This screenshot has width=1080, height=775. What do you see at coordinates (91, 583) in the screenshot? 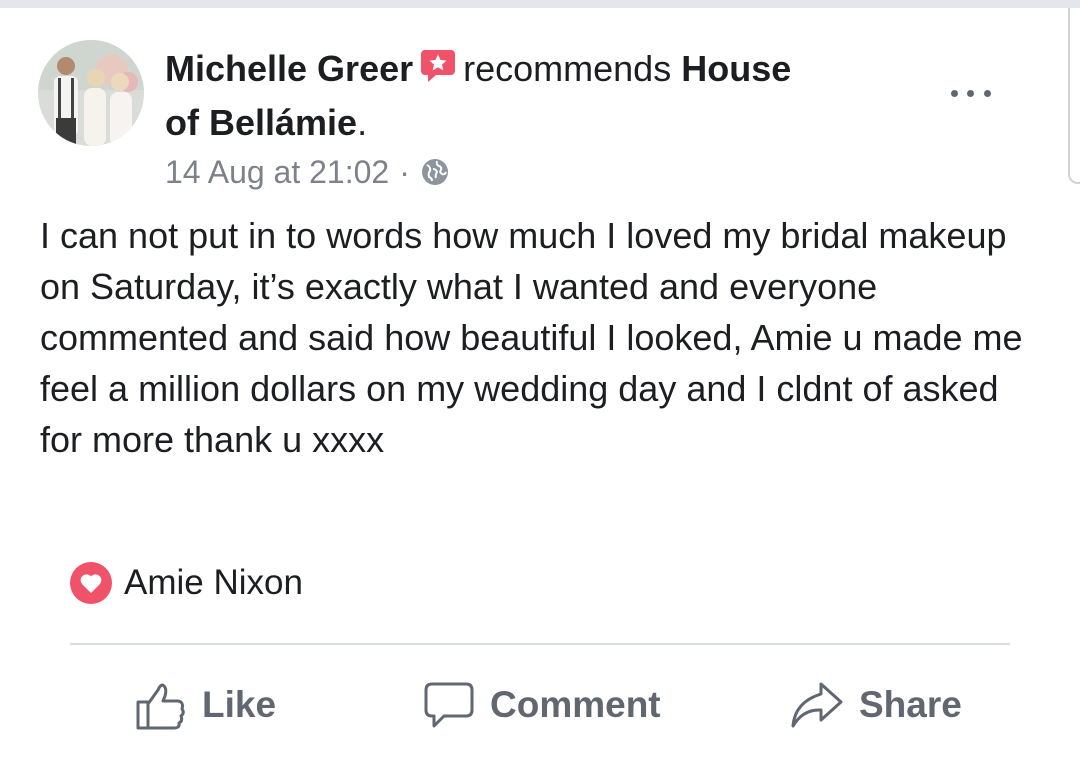
I see `heart-reaction-icon` at bounding box center [91, 583].